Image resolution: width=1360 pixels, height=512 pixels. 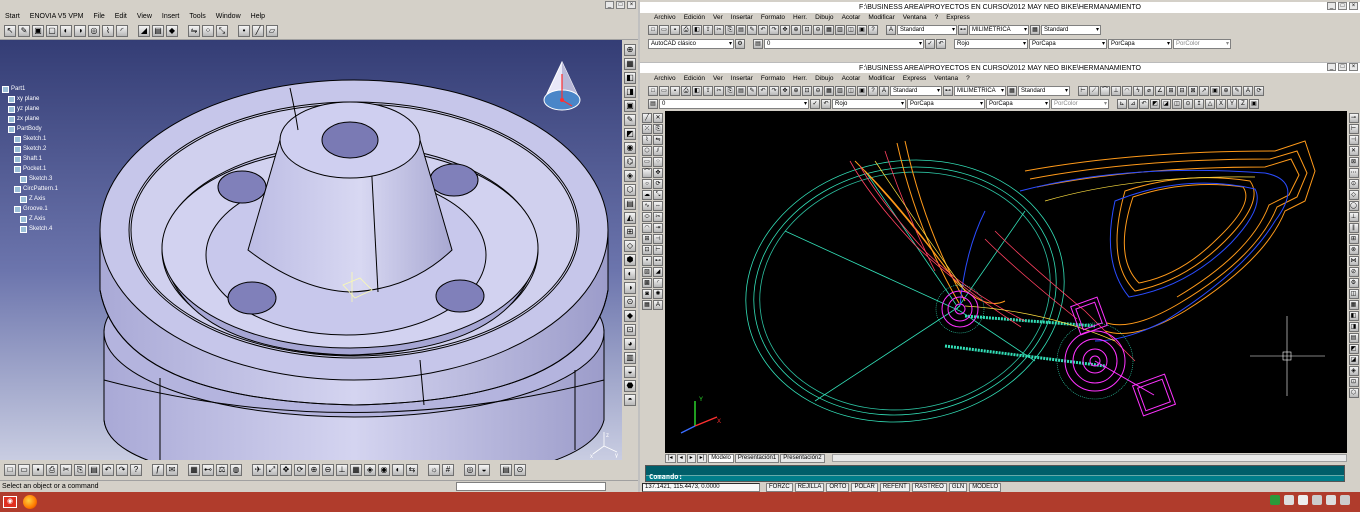 What do you see at coordinates (1259, 91) in the screenshot?
I see `dim-update-icon: ⟳` at bounding box center [1259, 91].